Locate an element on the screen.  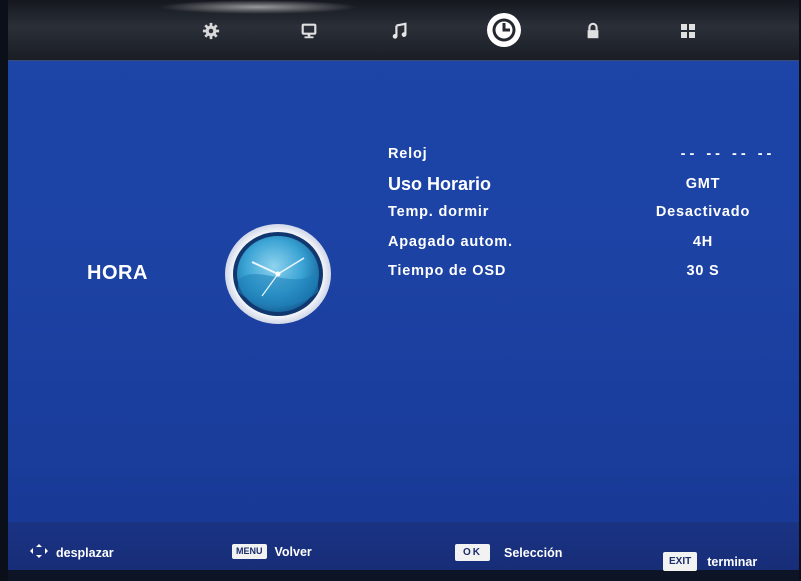
menu-key-badge: MENU is located at coordinates (249, 551).